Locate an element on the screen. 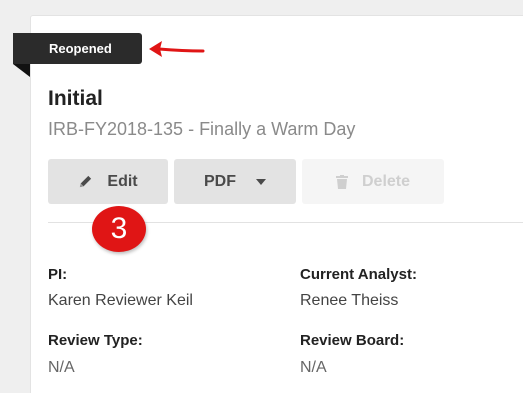 The width and height of the screenshot is (523, 393). edit-button: Edit is located at coordinates (108, 181).